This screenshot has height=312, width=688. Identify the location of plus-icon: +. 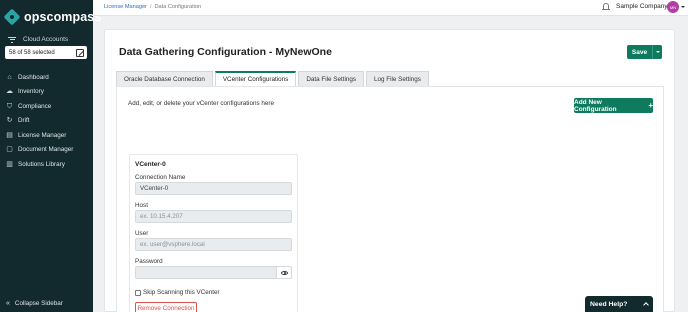
(650, 105).